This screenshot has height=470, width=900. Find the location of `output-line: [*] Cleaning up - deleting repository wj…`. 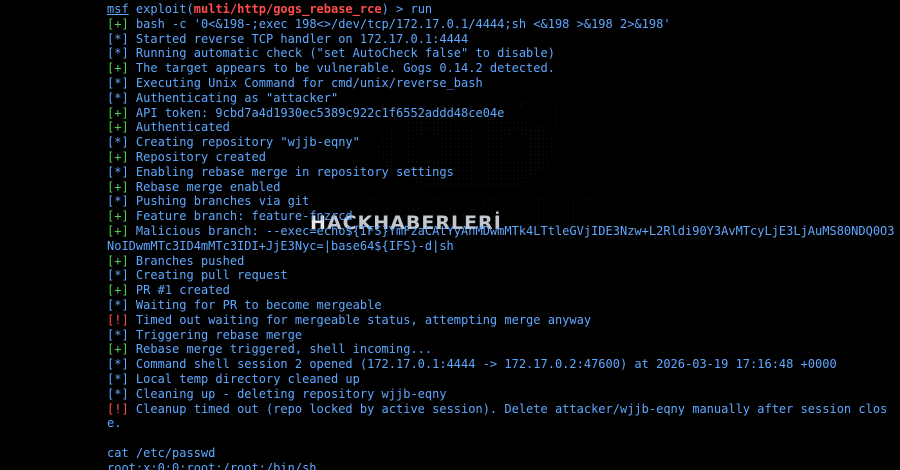

output-line: [*] Cleaning up - deleting repository wj… is located at coordinates (502, 394).